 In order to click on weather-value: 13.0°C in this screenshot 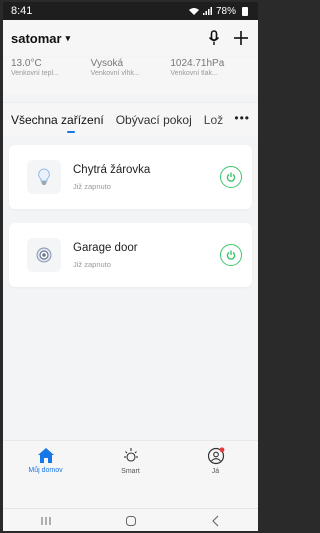, I will do `click(26, 63)`.